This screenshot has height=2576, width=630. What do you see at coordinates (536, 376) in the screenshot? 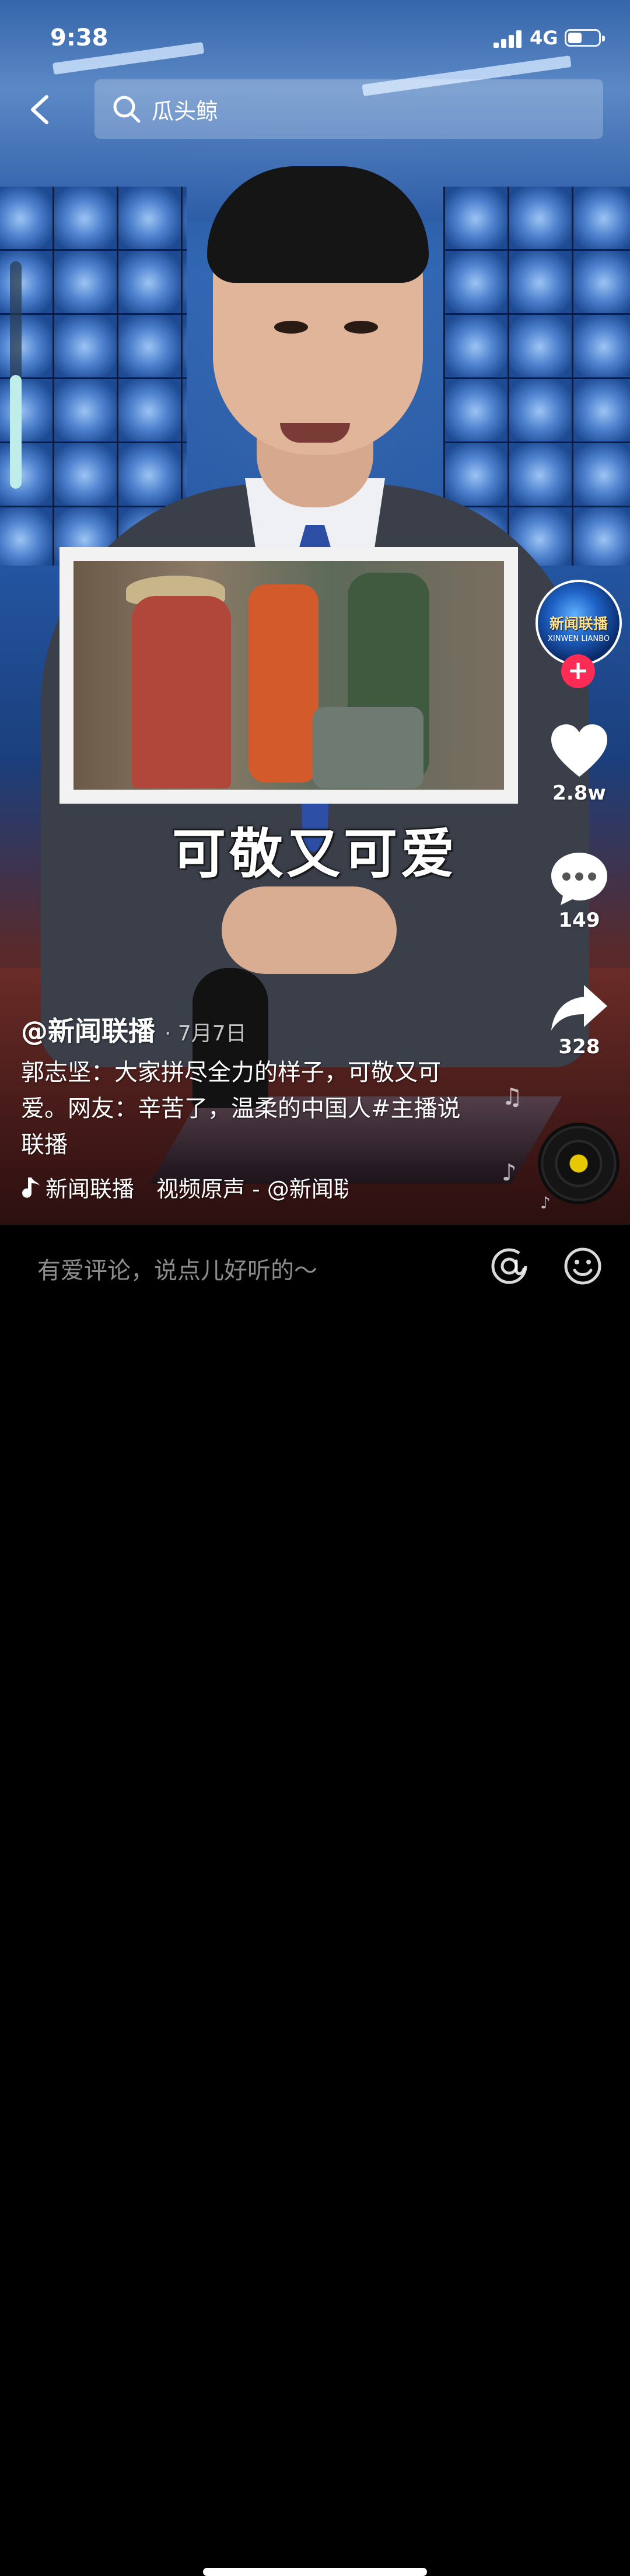
I see `studio-screens-right` at bounding box center [536, 376].